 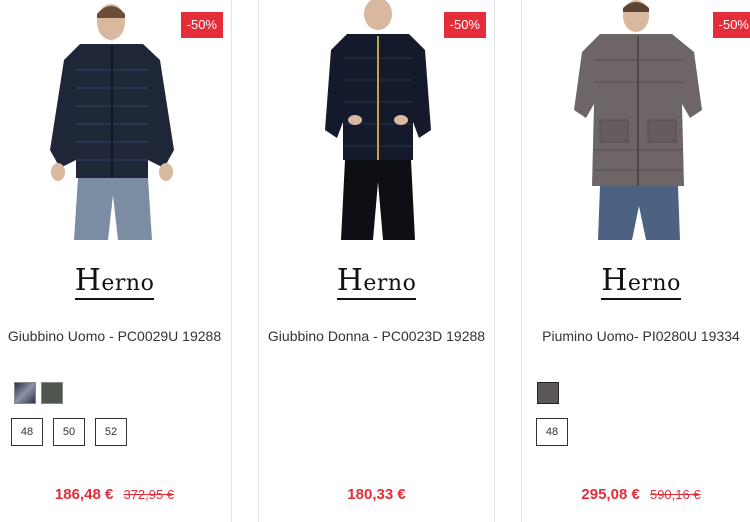 I want to click on product-name: Giubbino Donna - PC0023D 19288, so click(x=376, y=336).